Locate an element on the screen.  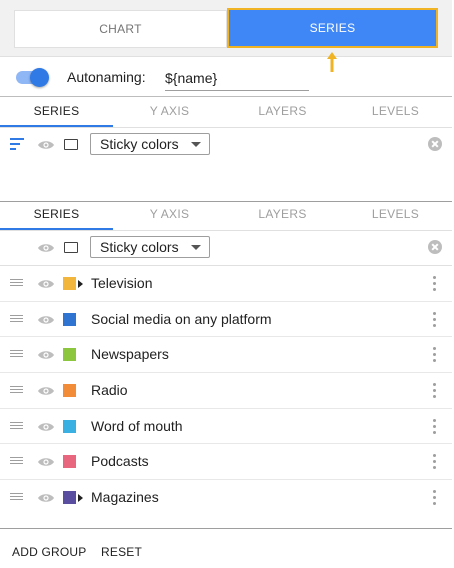
series-row: Podcasts is located at coordinates (226, 462).